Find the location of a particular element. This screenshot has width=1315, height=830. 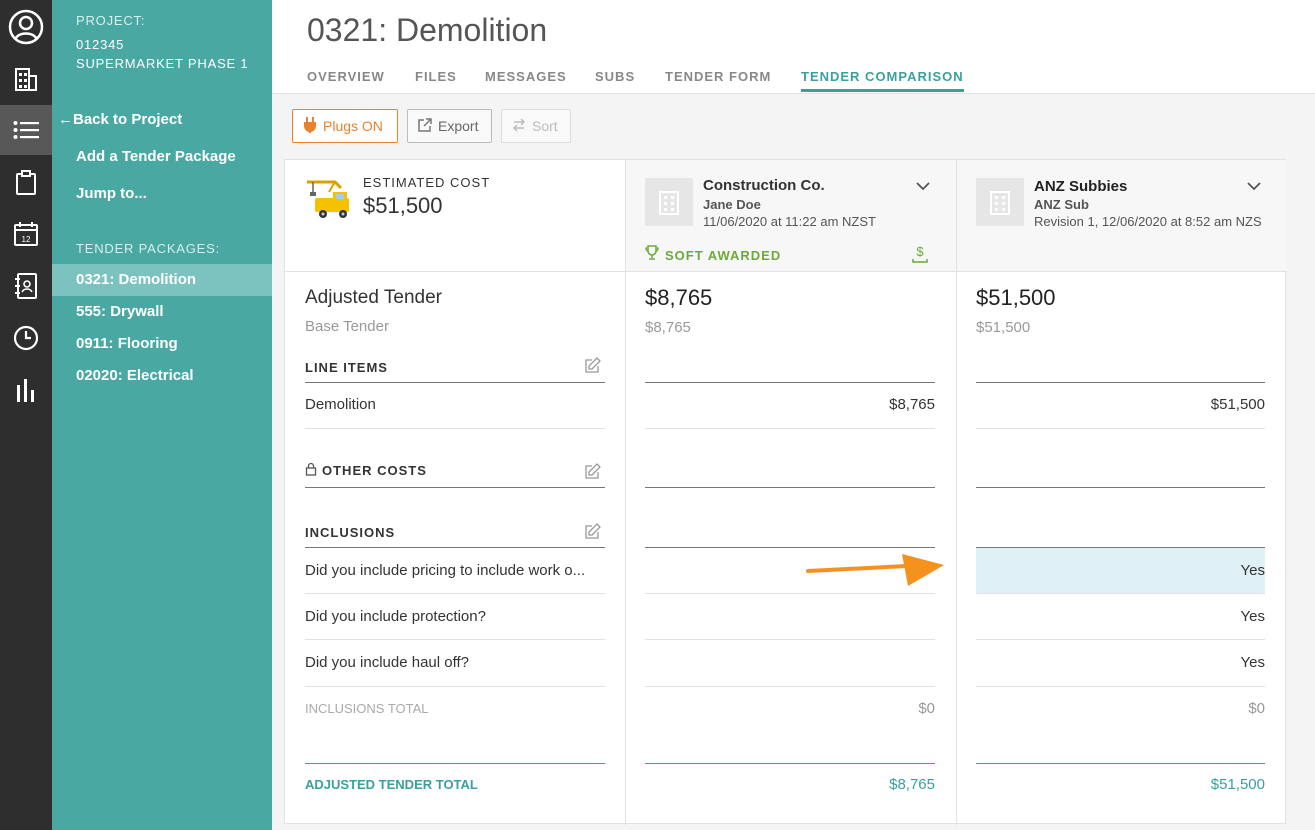

inclusions-heading: INCLUSIONS is located at coordinates (350, 532).